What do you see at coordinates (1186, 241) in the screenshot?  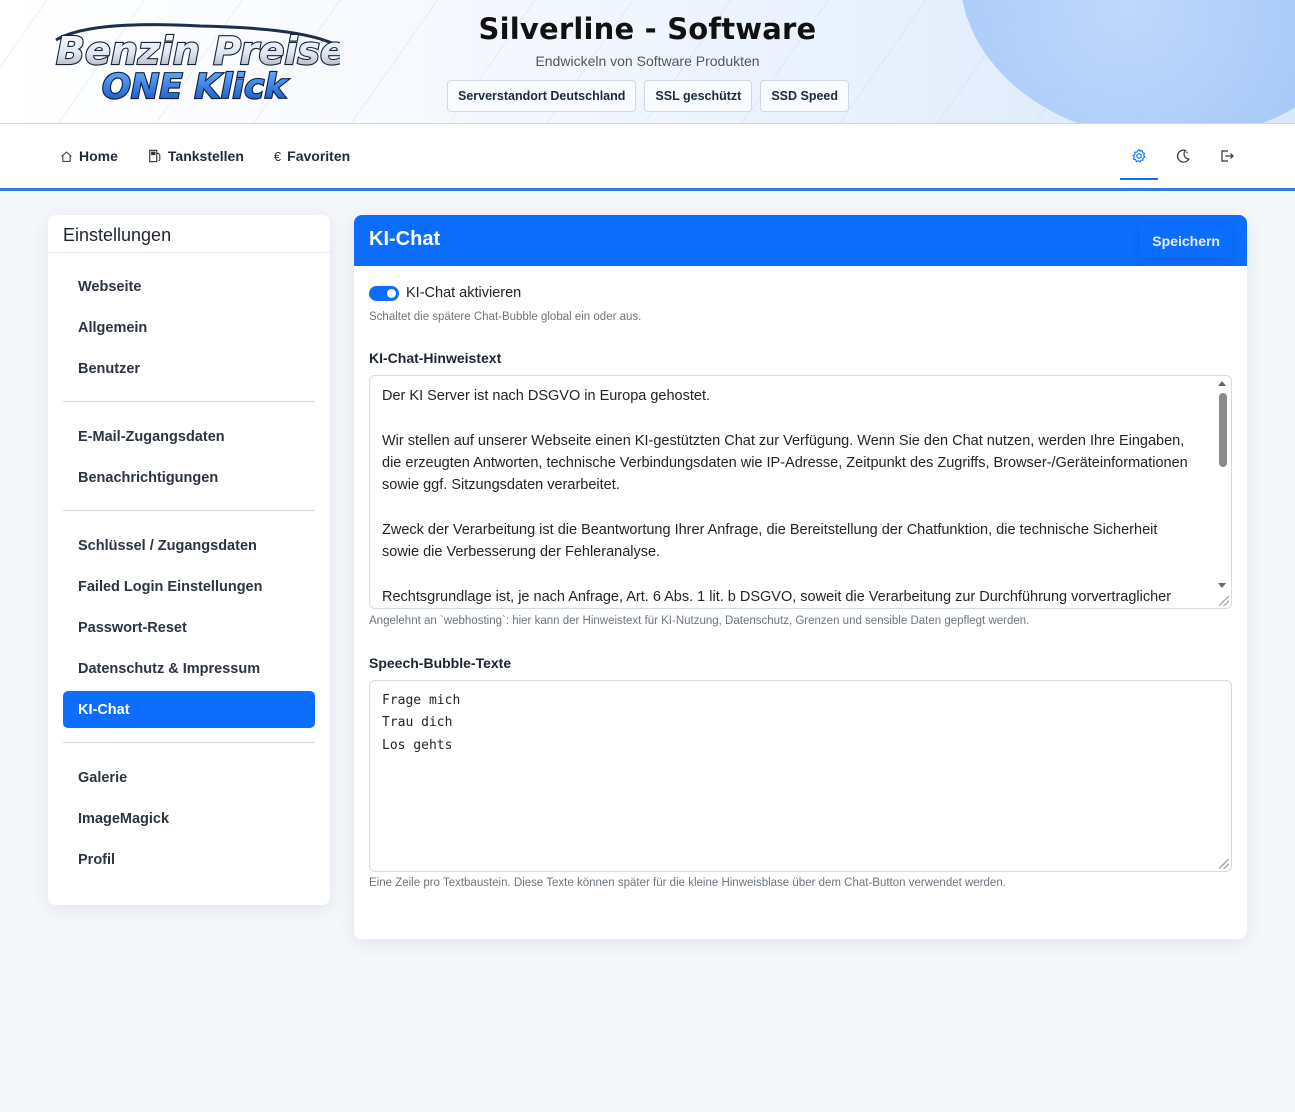 I see `save-button: Speichern` at bounding box center [1186, 241].